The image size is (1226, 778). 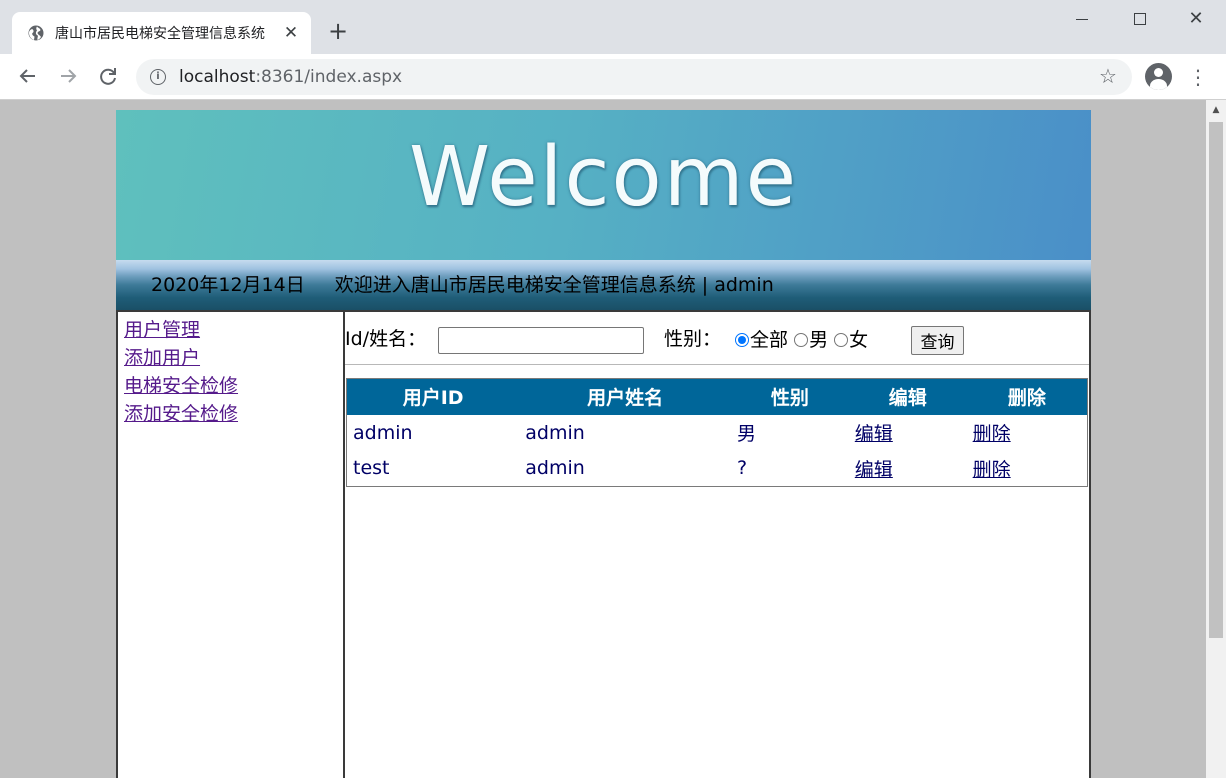 I want to click on reload-icon, so click(x=108, y=76).